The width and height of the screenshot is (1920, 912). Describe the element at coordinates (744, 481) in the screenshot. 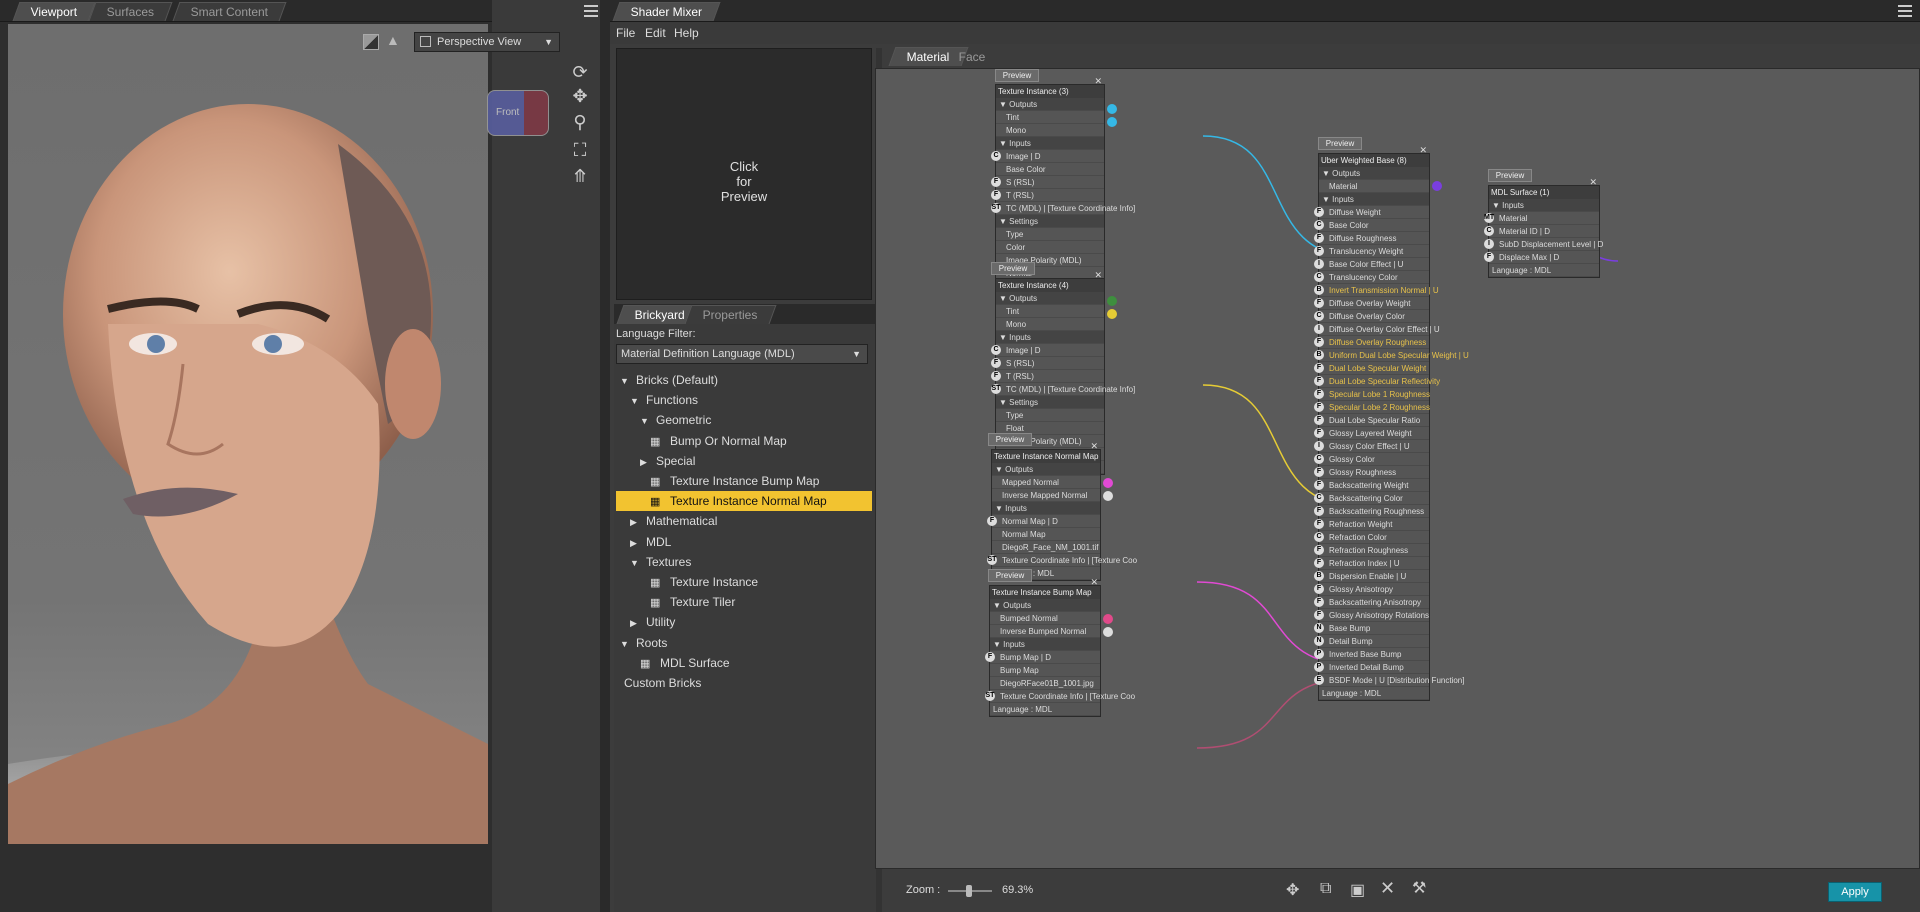

I see `tree-item: ▦ Texture Instance Bump Map` at that location.